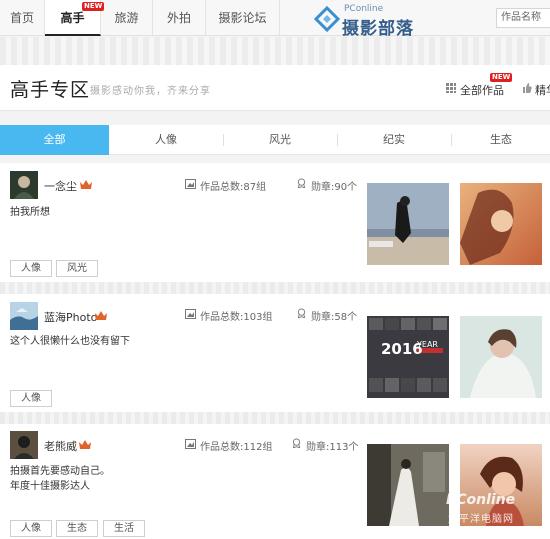 Image resolution: width=550 pixels, height=539 pixels. I want to click on user-bio: 这个人很懒什么也没有留下, so click(70, 341).